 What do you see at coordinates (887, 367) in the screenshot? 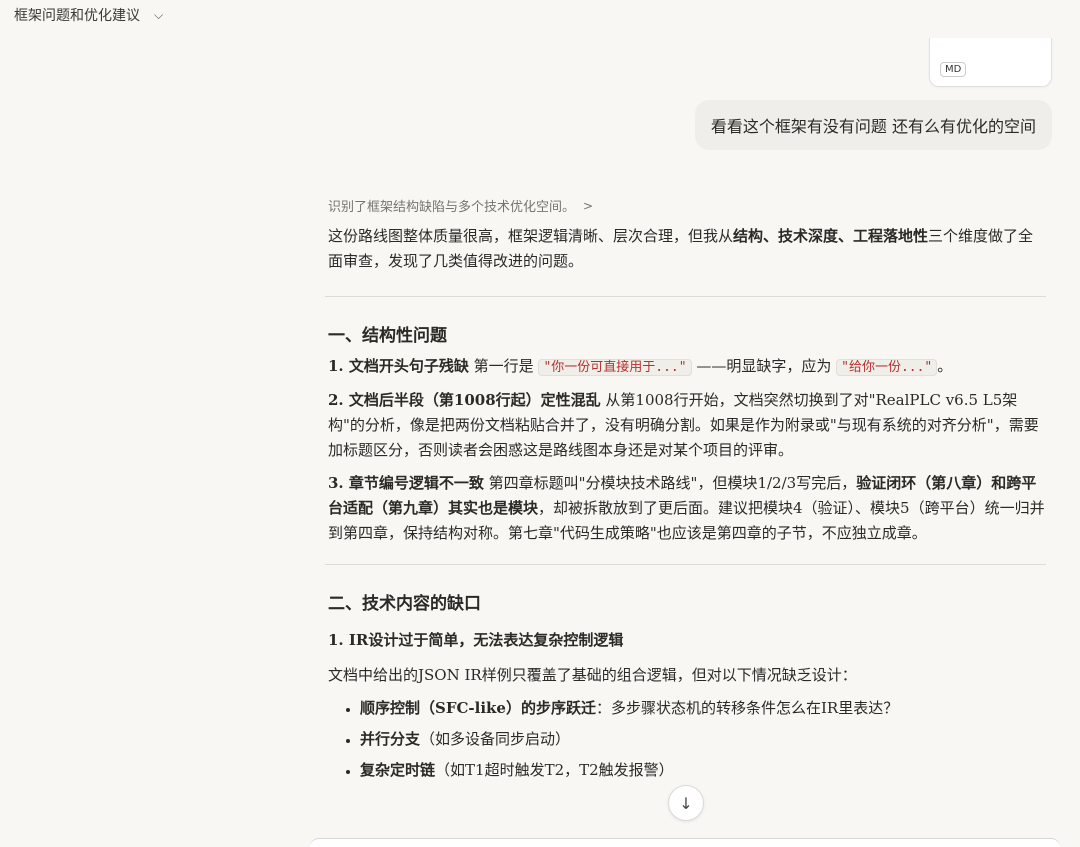
I see `inline-code-2: "给你一份..."` at bounding box center [887, 367].